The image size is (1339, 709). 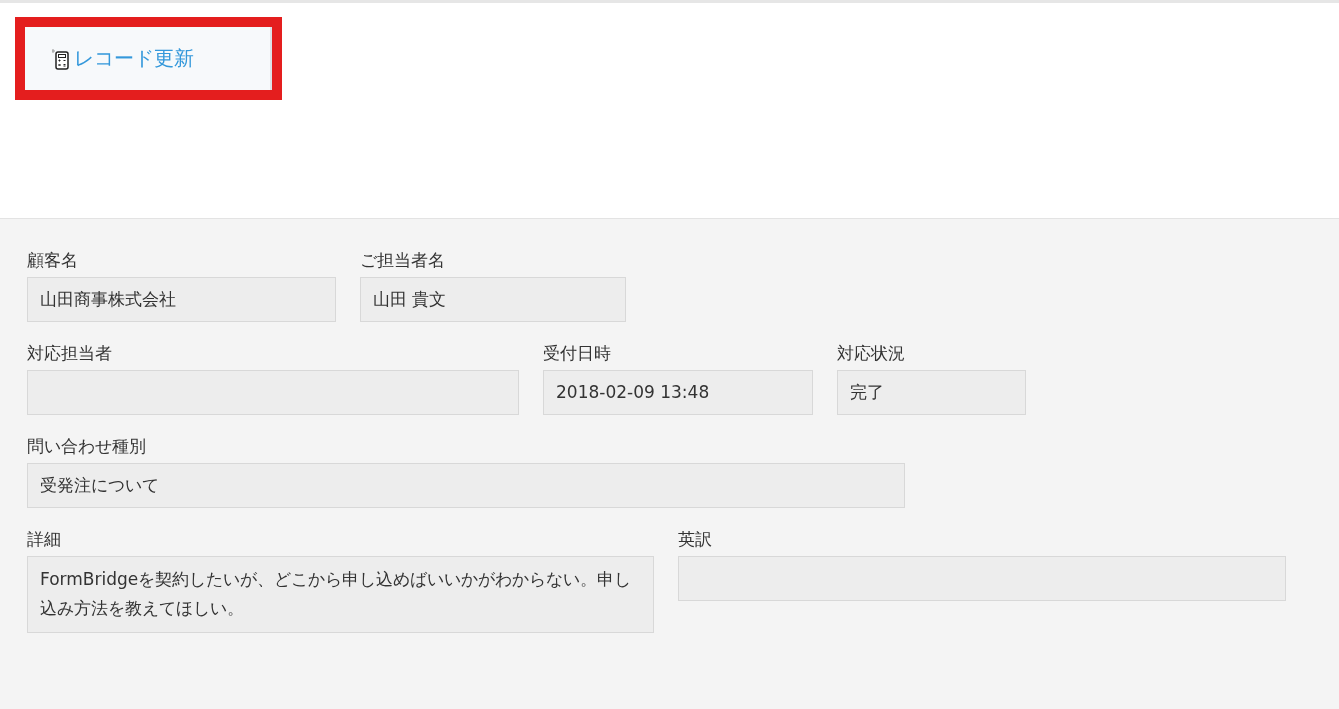 I want to click on field-label: 詳細, so click(x=44, y=539).